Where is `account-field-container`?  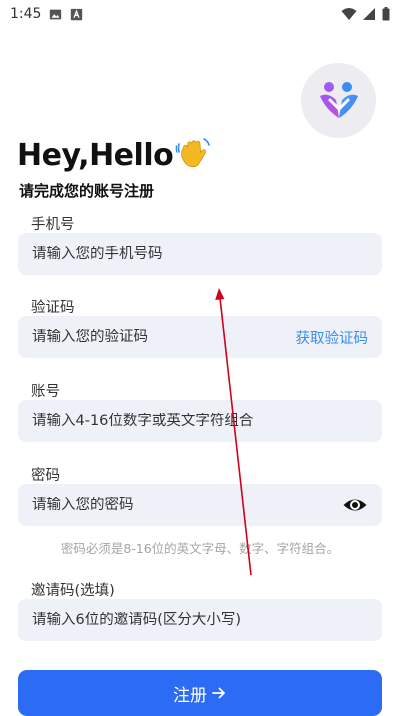 account-field-container is located at coordinates (200, 421).